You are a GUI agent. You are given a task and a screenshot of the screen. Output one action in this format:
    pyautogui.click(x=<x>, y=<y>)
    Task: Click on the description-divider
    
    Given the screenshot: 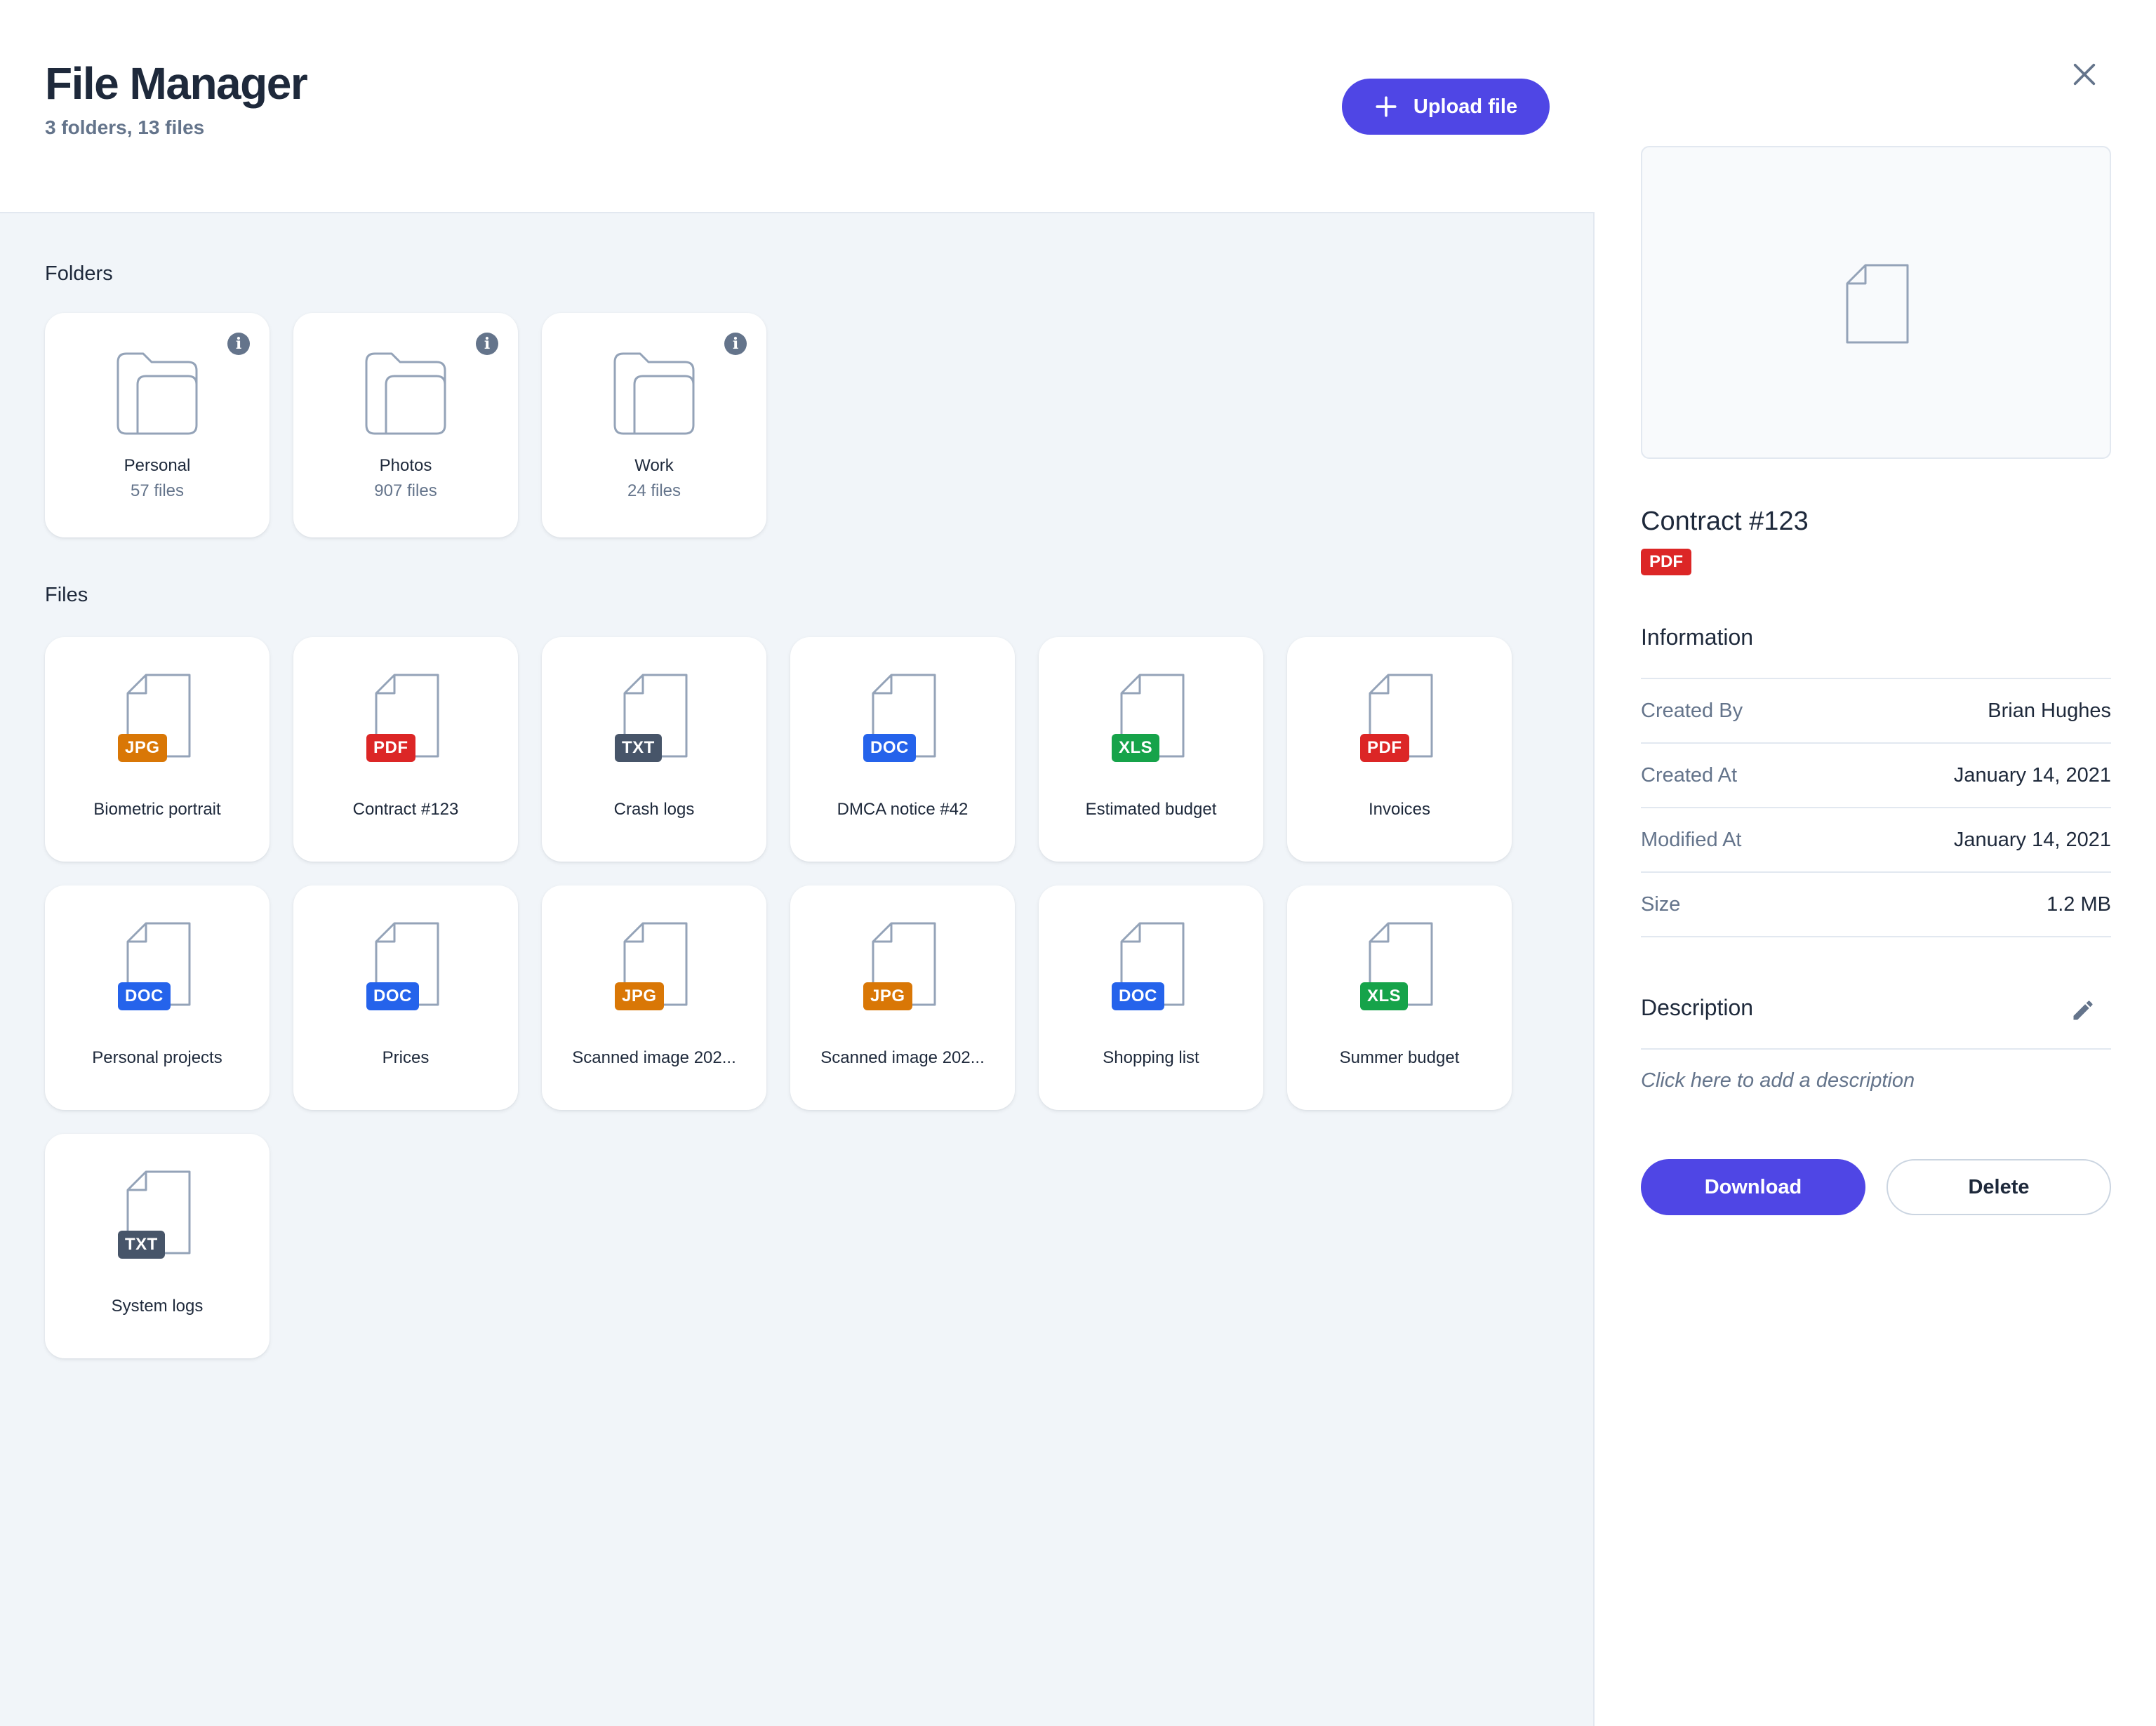 What is the action you would take?
    pyautogui.click(x=1876, y=1049)
    